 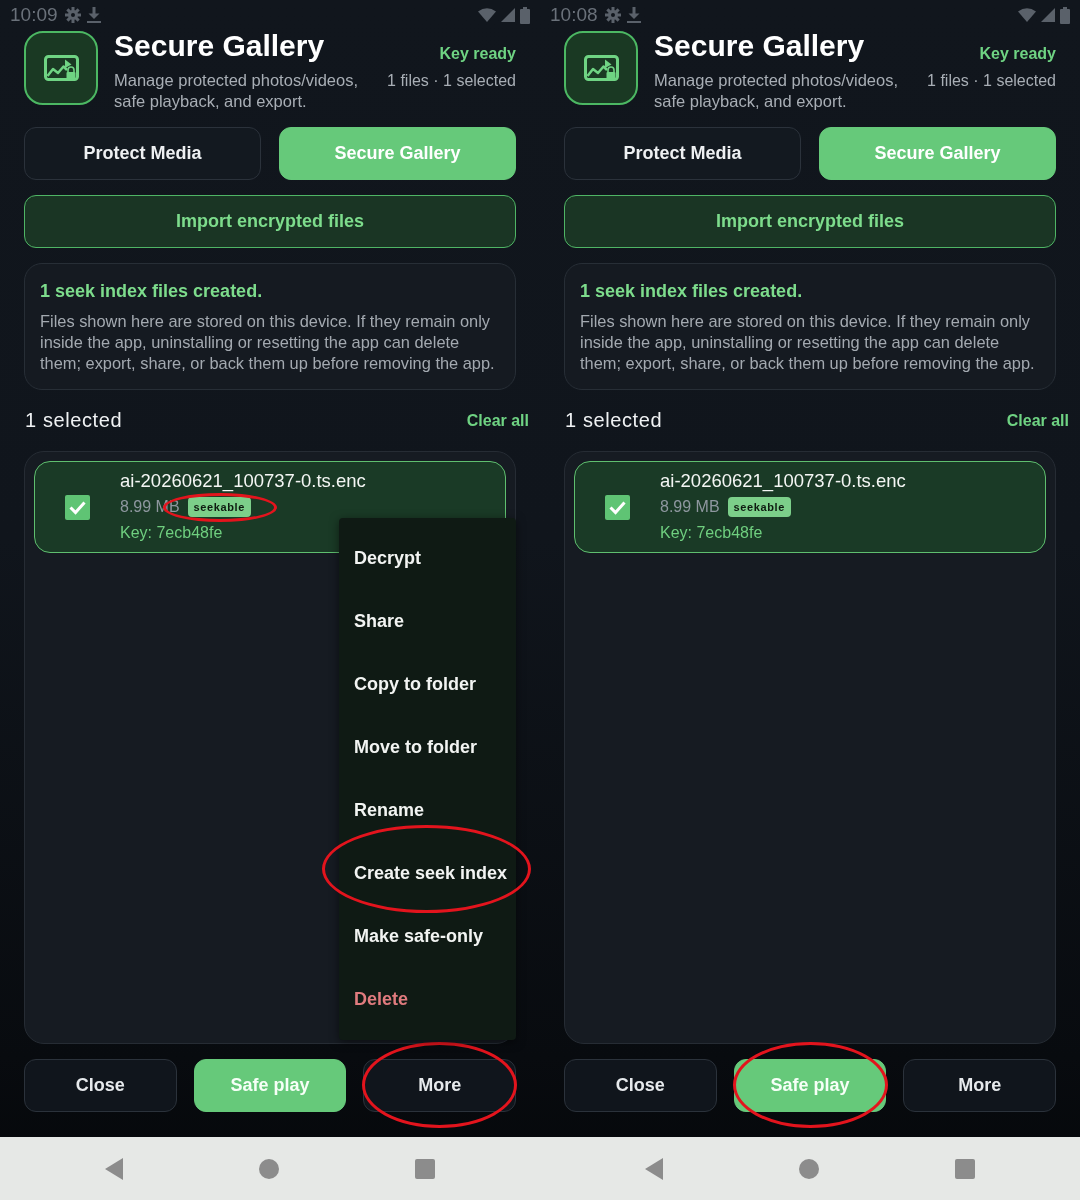 What do you see at coordinates (783, 533) in the screenshot?
I see `file-key: Key: 7ecb48fe` at bounding box center [783, 533].